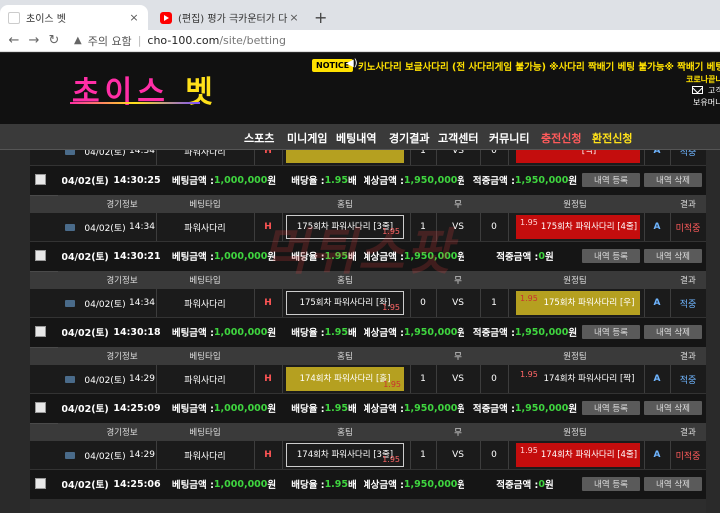 This screenshot has height=513, width=720. I want to click on reload-icon: ↻, so click(54, 40).